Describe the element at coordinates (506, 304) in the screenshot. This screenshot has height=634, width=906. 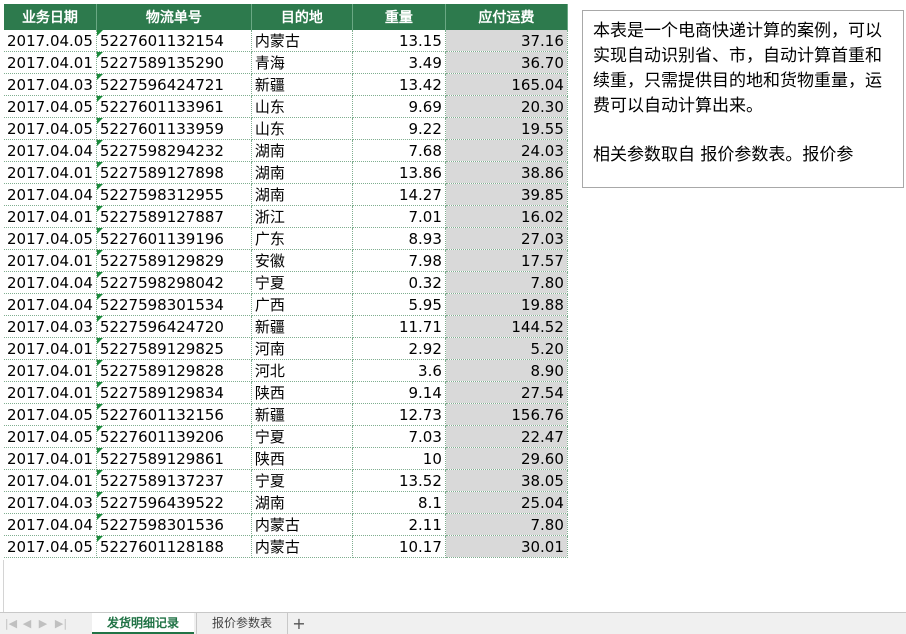
I see `cell-fee: 19.88` at that location.